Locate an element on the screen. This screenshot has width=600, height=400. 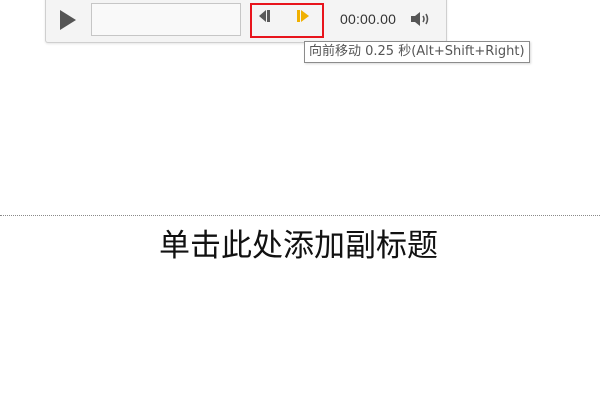
subtitle-placeholder-text: 单击此处添加副标题 is located at coordinates (298, 246).